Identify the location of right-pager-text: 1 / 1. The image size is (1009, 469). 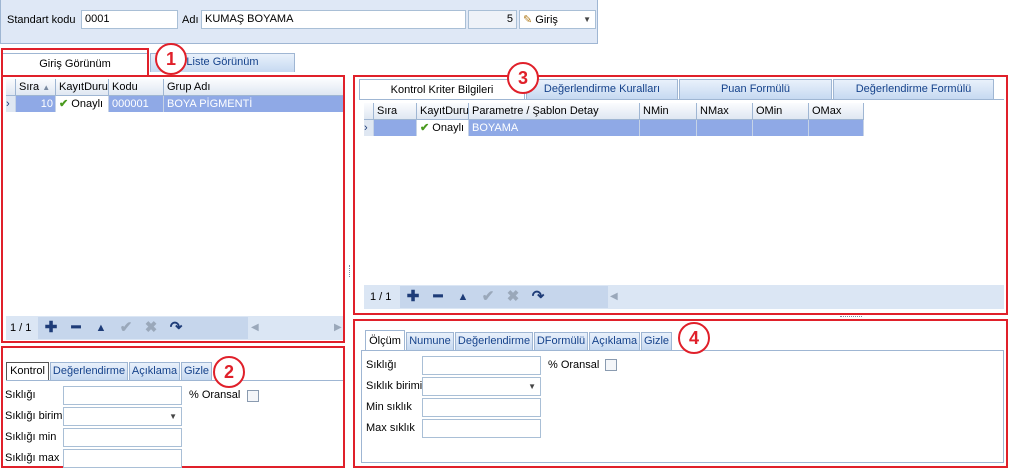
(381, 297).